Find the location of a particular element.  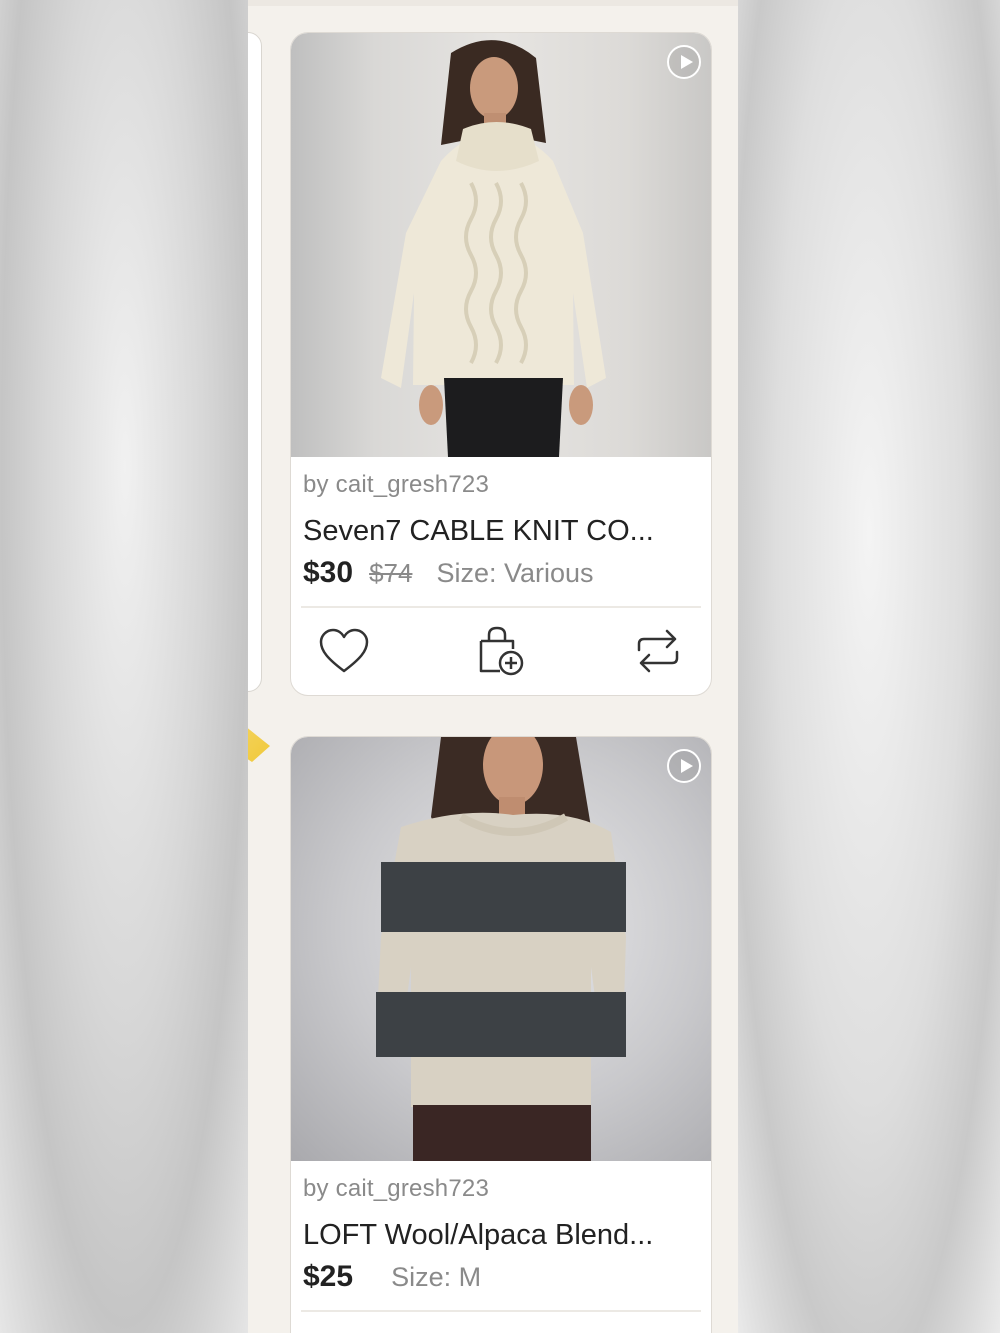

listing-actions is located at coordinates (501, 643).